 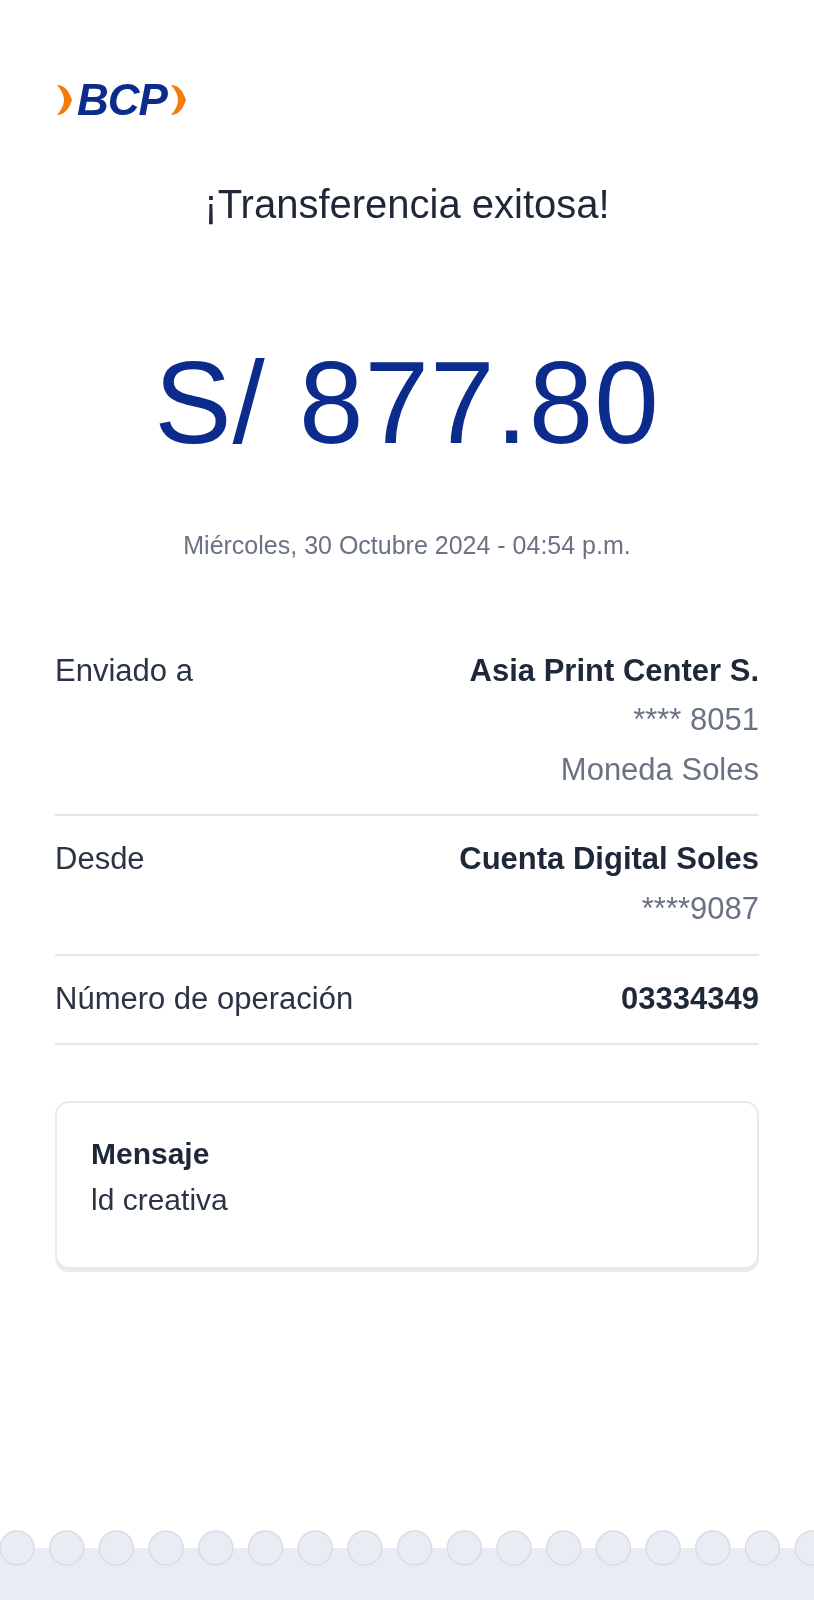 What do you see at coordinates (700, 908) in the screenshot?
I see `detail-value: ****9087` at bounding box center [700, 908].